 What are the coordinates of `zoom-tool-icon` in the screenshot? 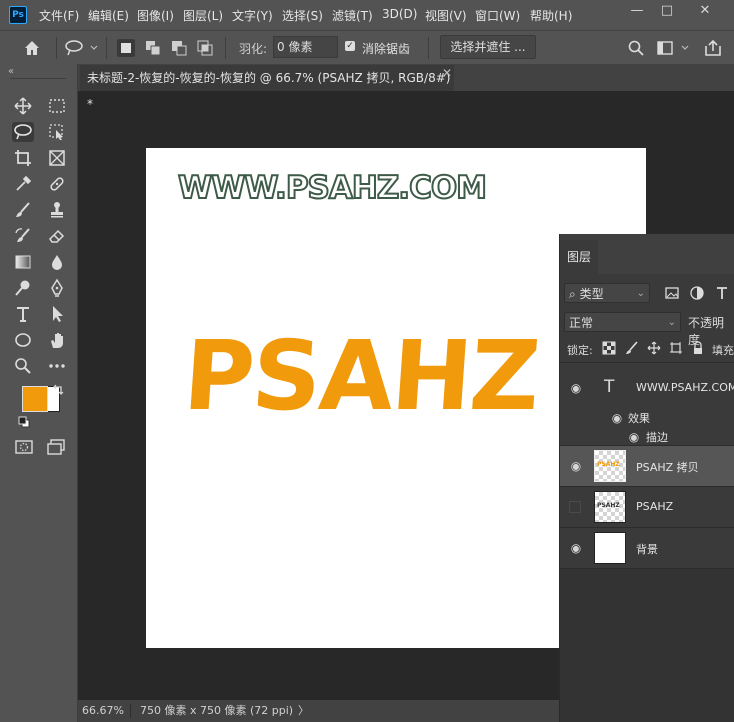 It's located at (23, 366).